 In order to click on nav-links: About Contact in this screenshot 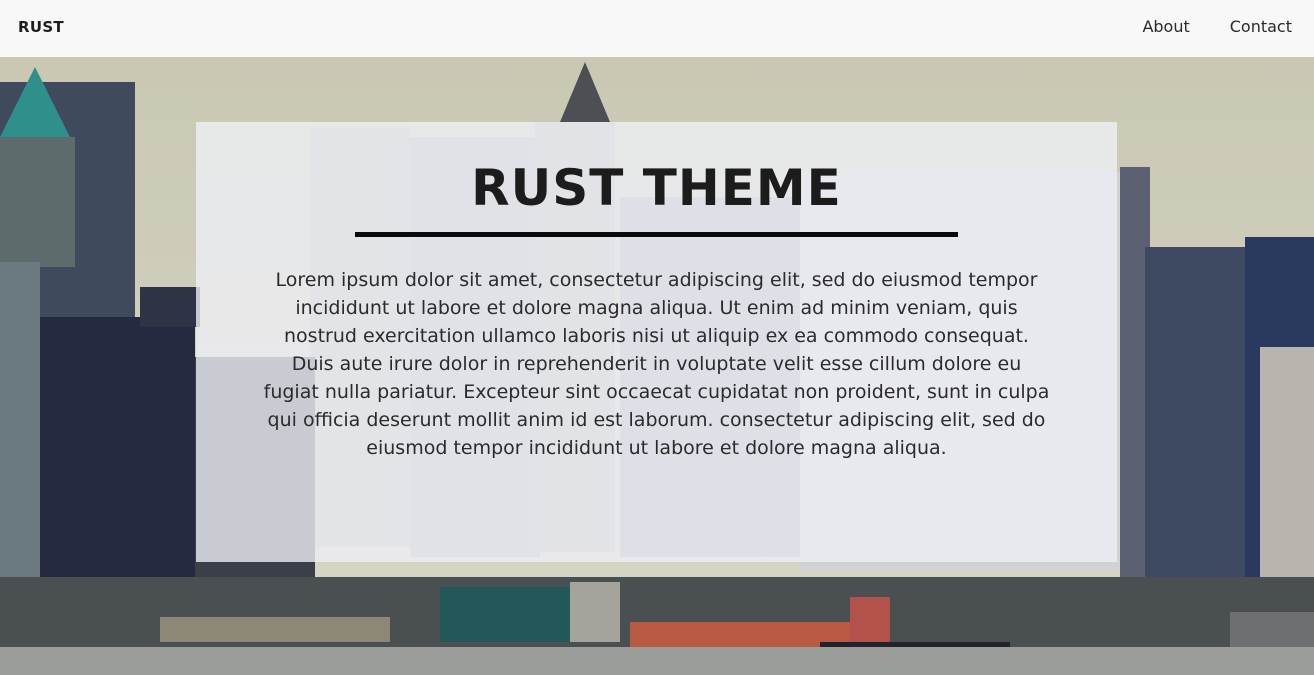, I will do `click(1217, 26)`.